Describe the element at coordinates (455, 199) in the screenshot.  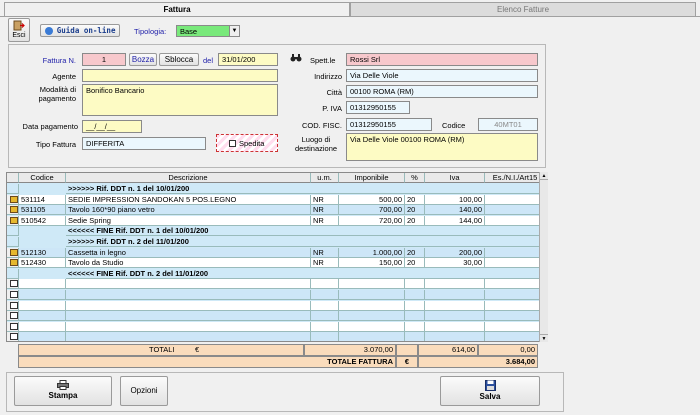
I see `cell-iva: 100,00` at that location.